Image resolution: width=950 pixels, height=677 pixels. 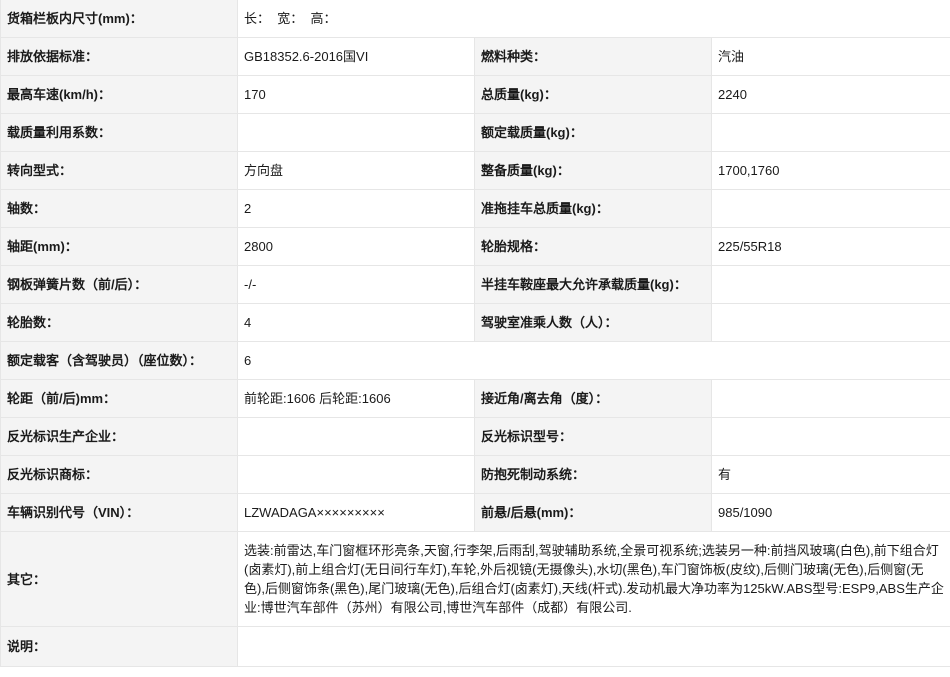 I want to click on other-label: 其它：, so click(x=119, y=579).